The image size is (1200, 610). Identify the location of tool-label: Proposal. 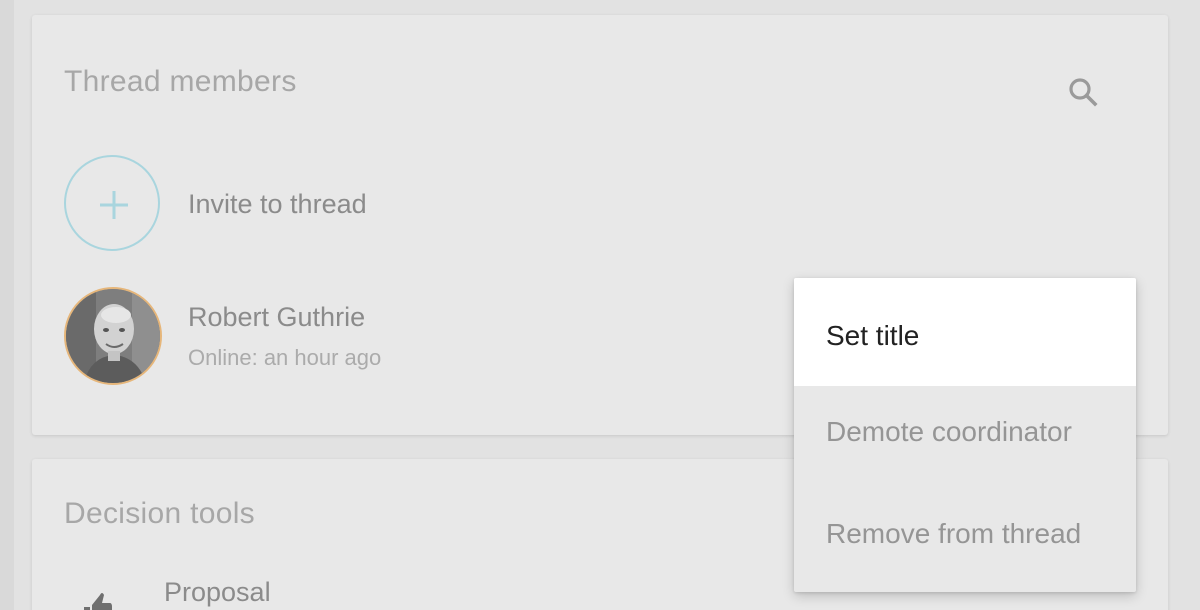
(217, 592).